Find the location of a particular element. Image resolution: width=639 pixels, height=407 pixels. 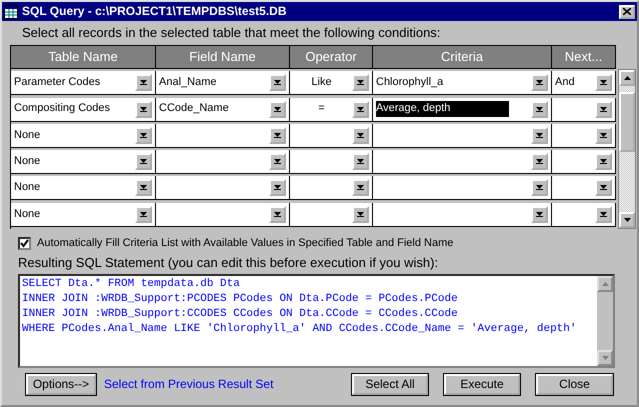

close-icon is located at coordinates (627, 11).